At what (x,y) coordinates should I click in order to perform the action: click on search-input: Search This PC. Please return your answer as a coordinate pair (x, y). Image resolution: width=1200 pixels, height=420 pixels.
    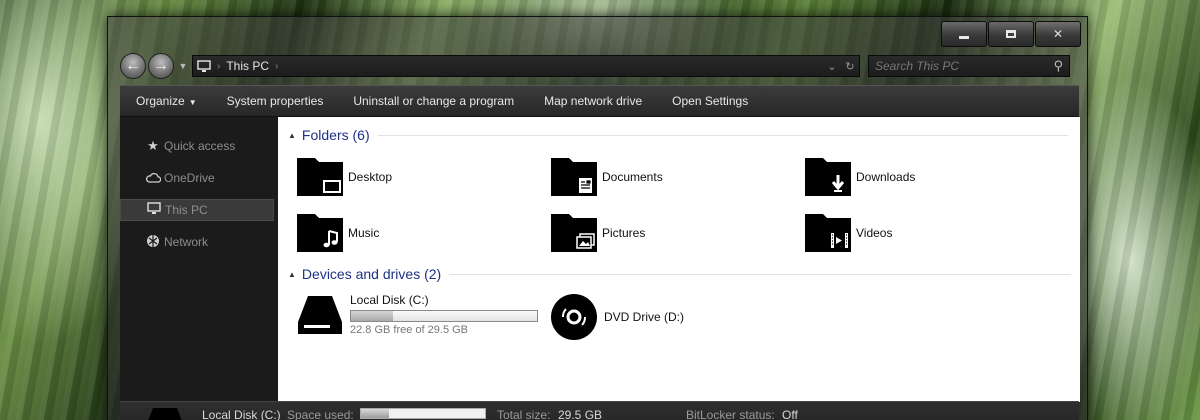
    Looking at the image, I should click on (964, 66).